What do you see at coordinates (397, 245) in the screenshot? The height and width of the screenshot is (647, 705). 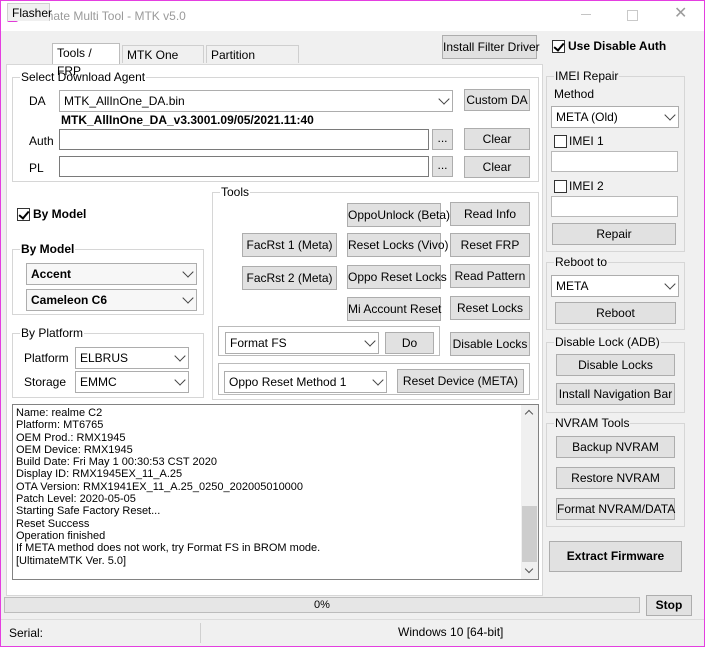 I see `reset-locks-vivo-button: Reset Locks (Vivo)` at bounding box center [397, 245].